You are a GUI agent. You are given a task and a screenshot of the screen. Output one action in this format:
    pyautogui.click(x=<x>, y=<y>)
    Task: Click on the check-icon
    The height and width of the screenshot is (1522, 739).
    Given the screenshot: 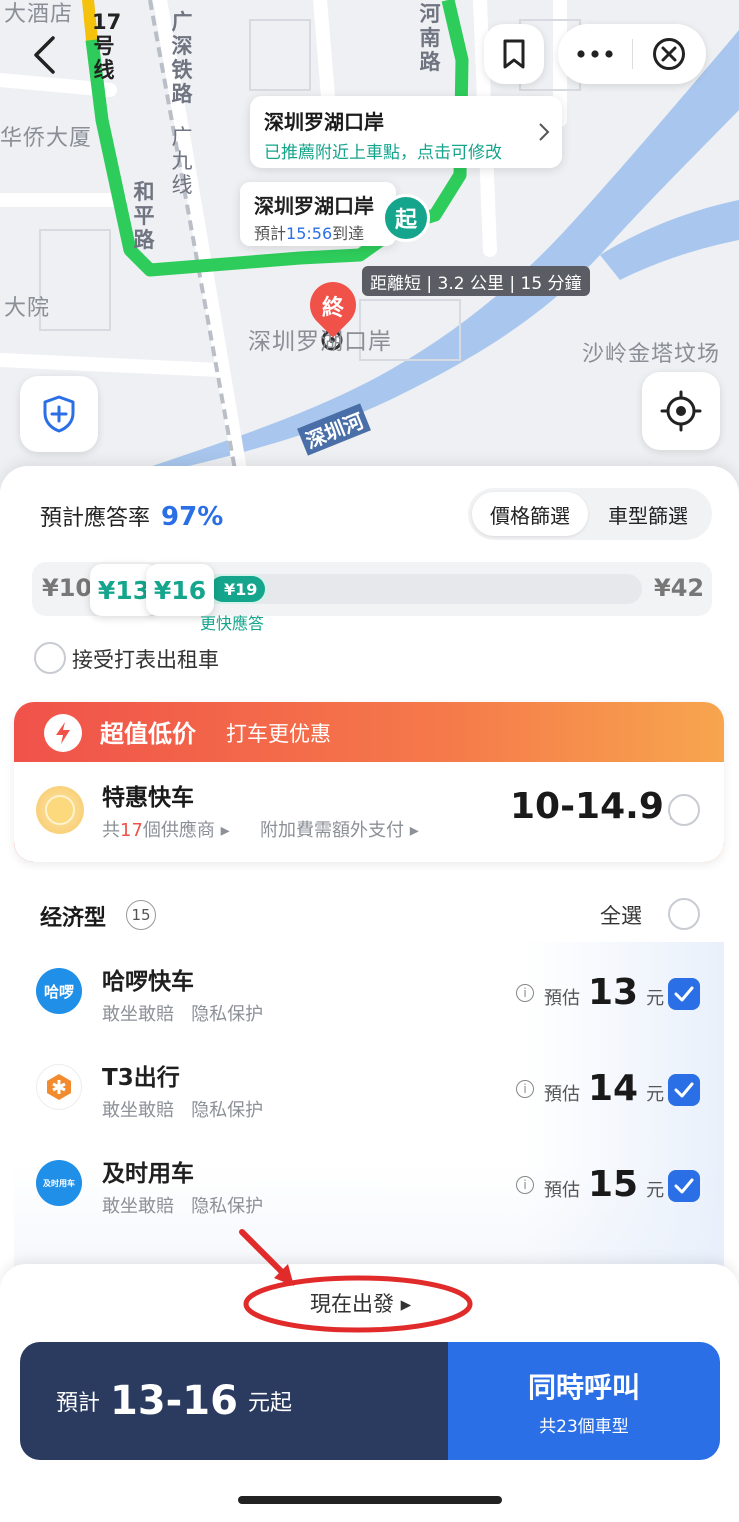 What is the action you would take?
    pyautogui.click(x=684, y=994)
    